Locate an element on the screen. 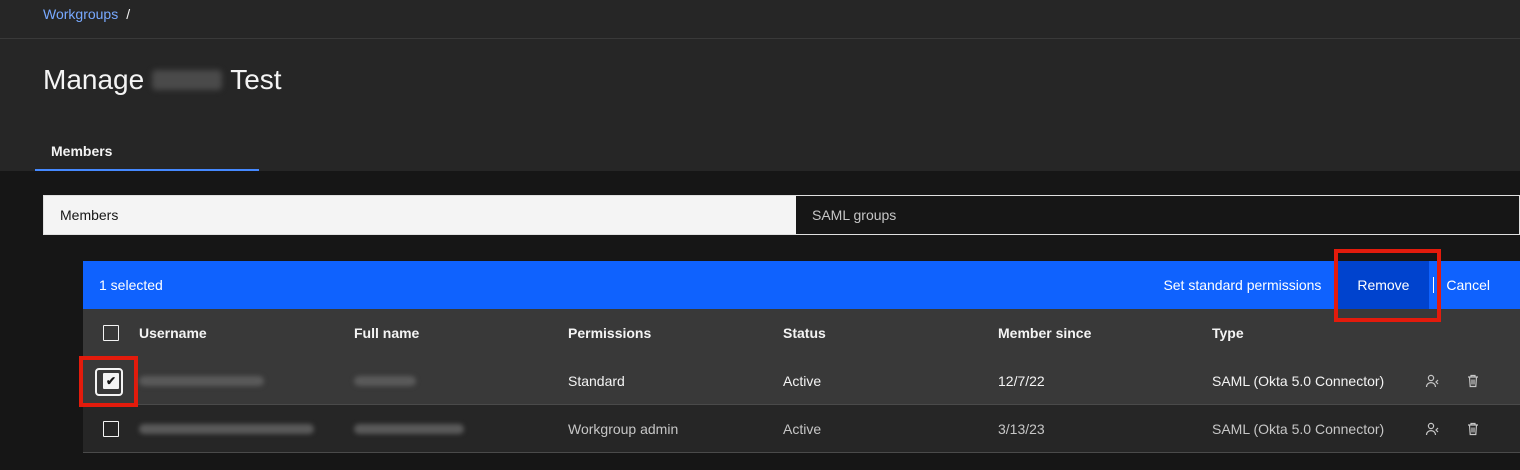 The width and height of the screenshot is (1520, 470). row-permissions: Workgroup admin is located at coordinates (623, 428).